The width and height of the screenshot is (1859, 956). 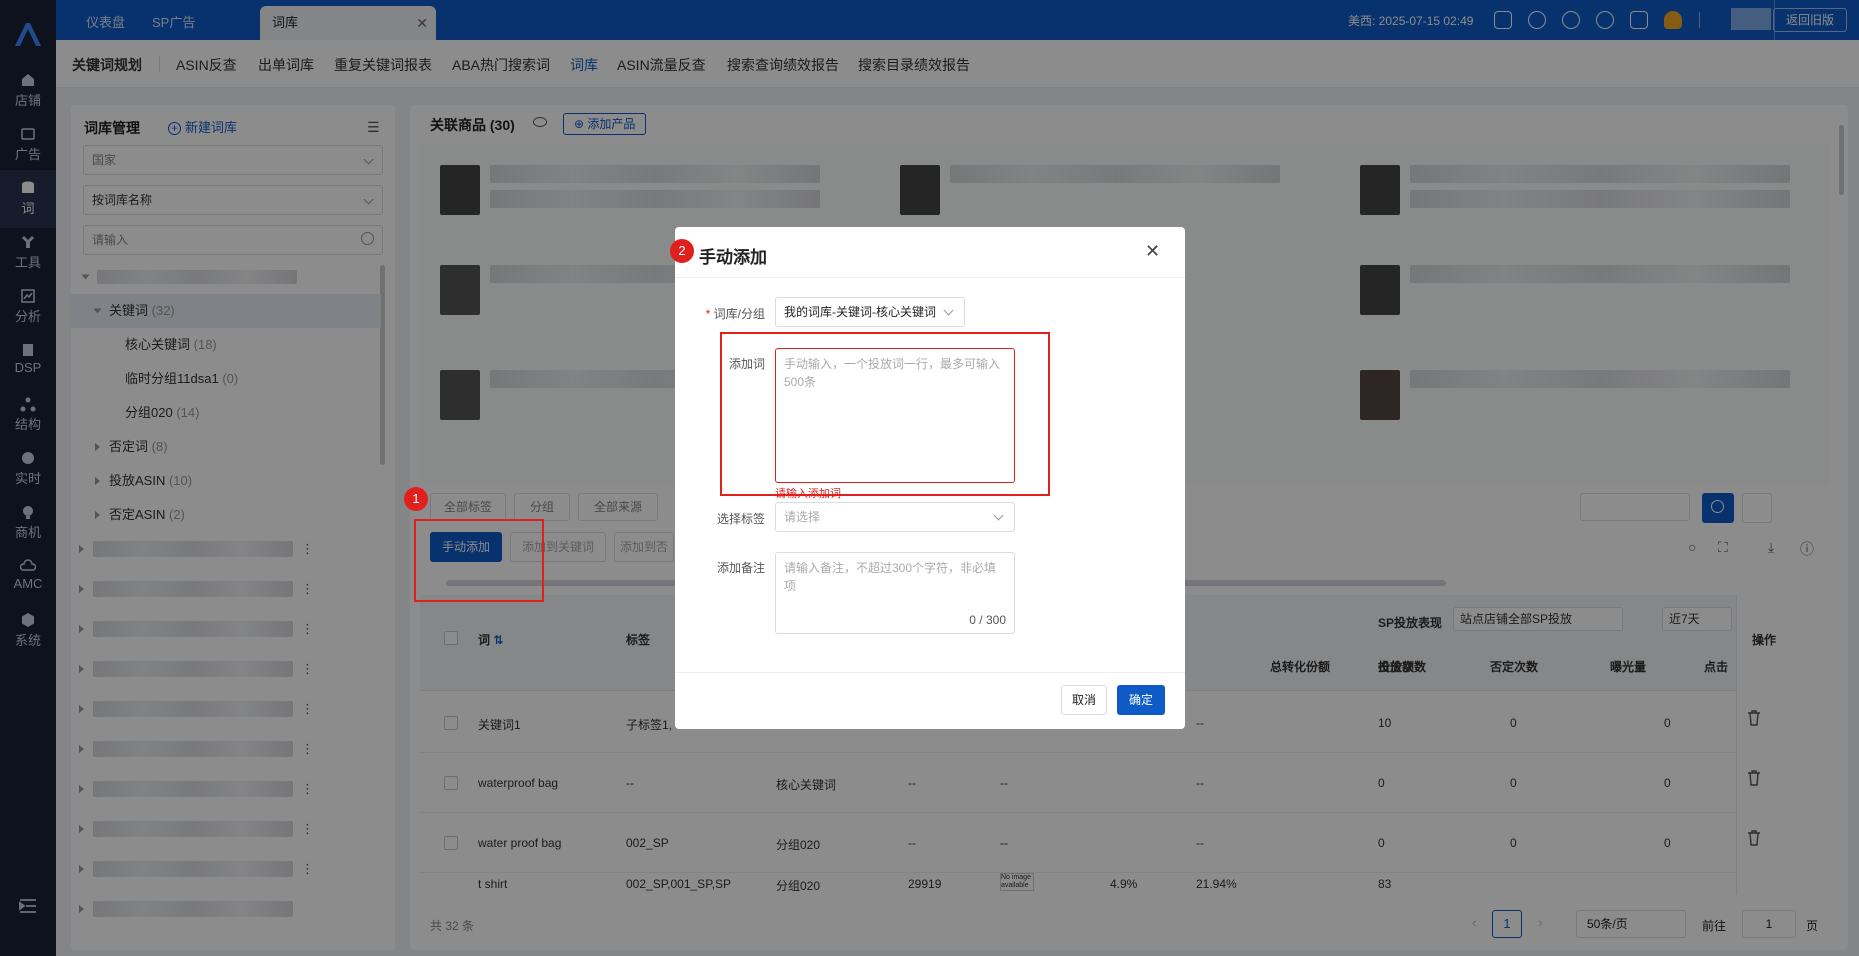 What do you see at coordinates (709, 314) in the screenshot?
I see `required-mark: *` at bounding box center [709, 314].